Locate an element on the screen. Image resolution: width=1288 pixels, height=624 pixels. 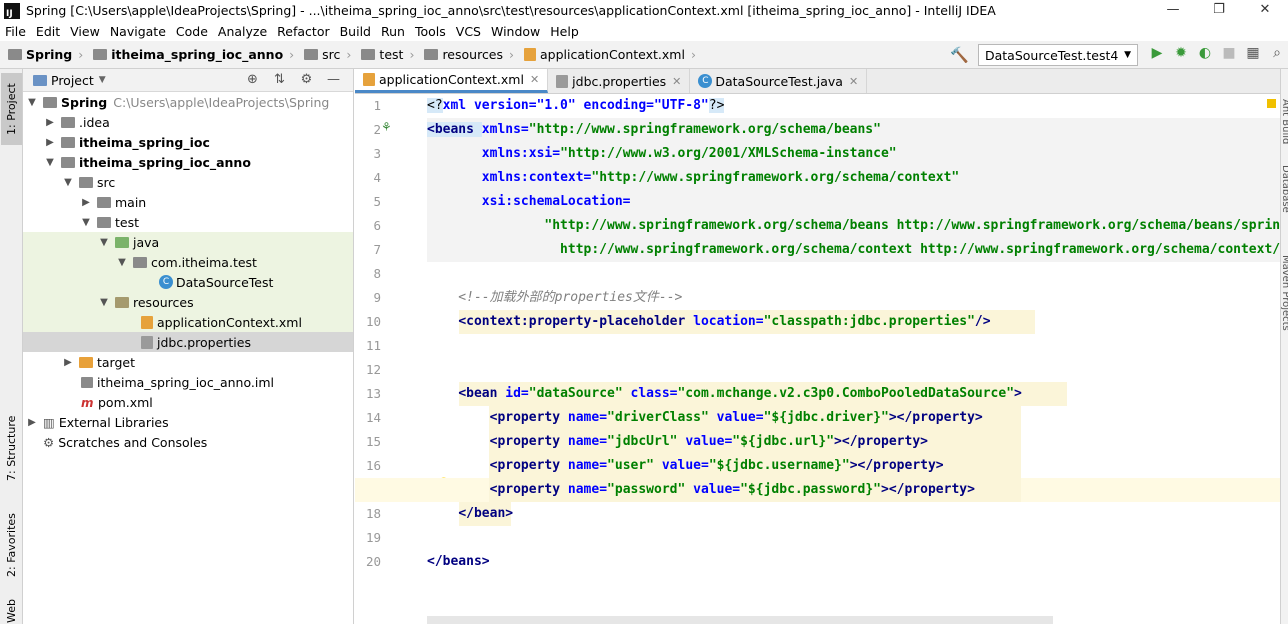
tab-web-tool: Web is located at coordinates (11, 609).